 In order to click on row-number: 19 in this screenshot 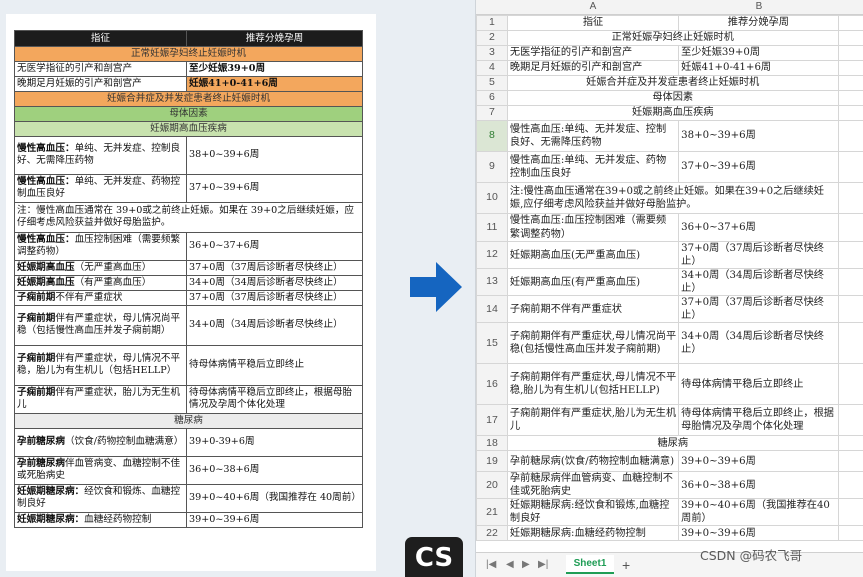, I will do `click(492, 461)`.